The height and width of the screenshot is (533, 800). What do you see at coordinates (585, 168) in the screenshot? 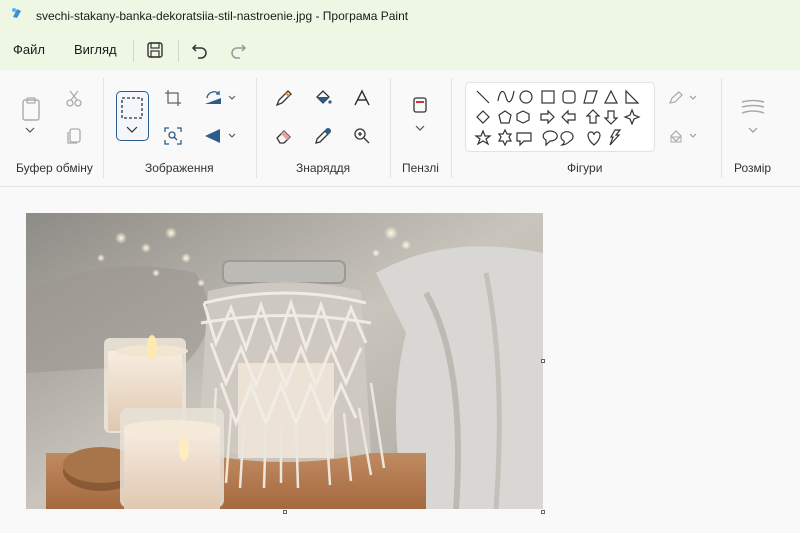
I see `group-label-shapes: Фігури` at bounding box center [585, 168].